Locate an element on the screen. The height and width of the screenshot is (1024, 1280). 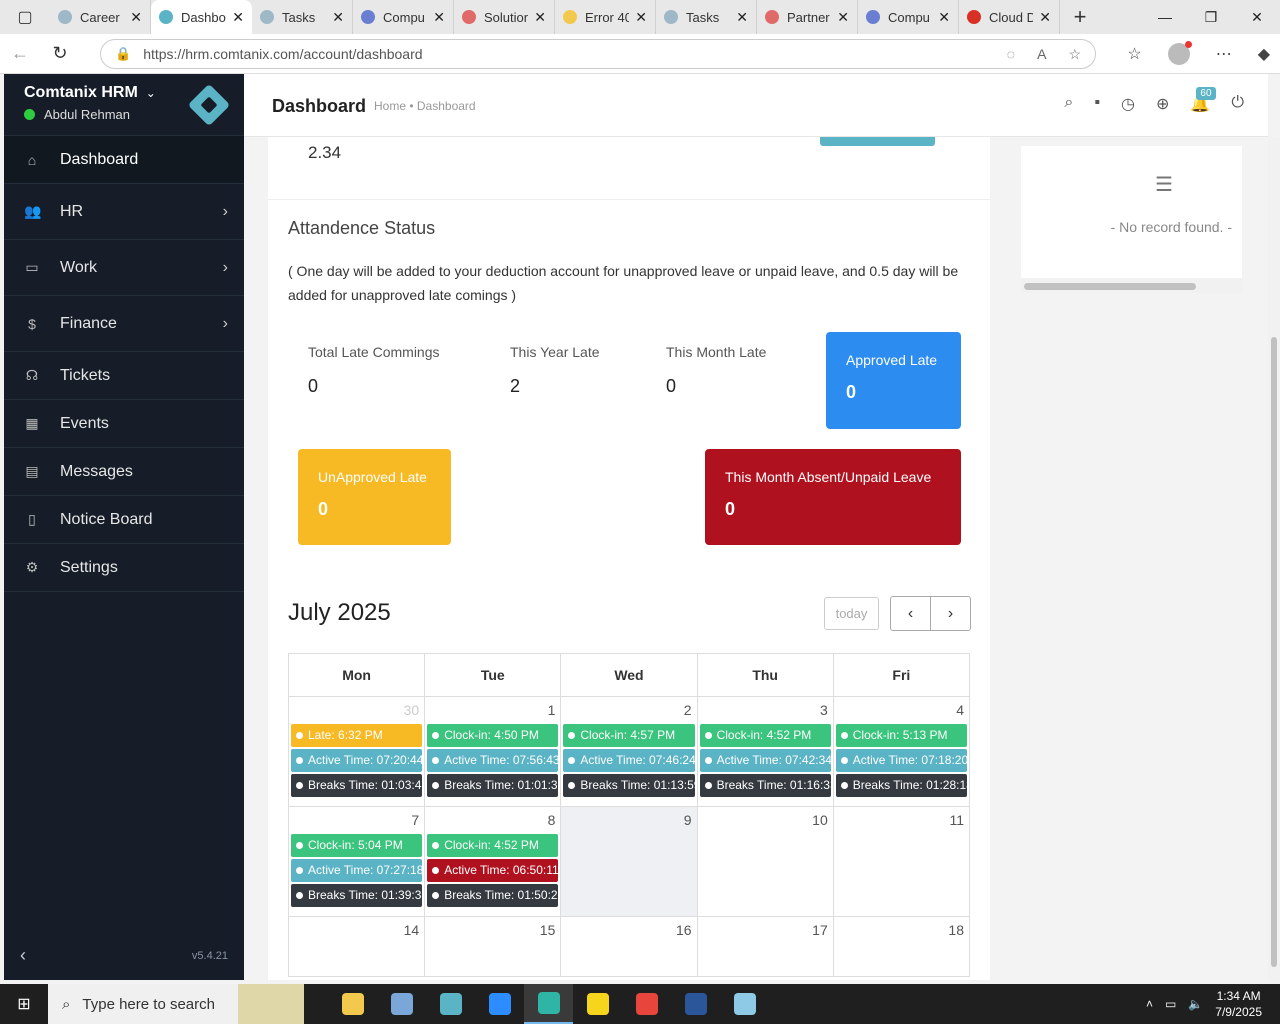
calendar-event: Active Time: 07:56:43 is located at coordinates (493, 760).